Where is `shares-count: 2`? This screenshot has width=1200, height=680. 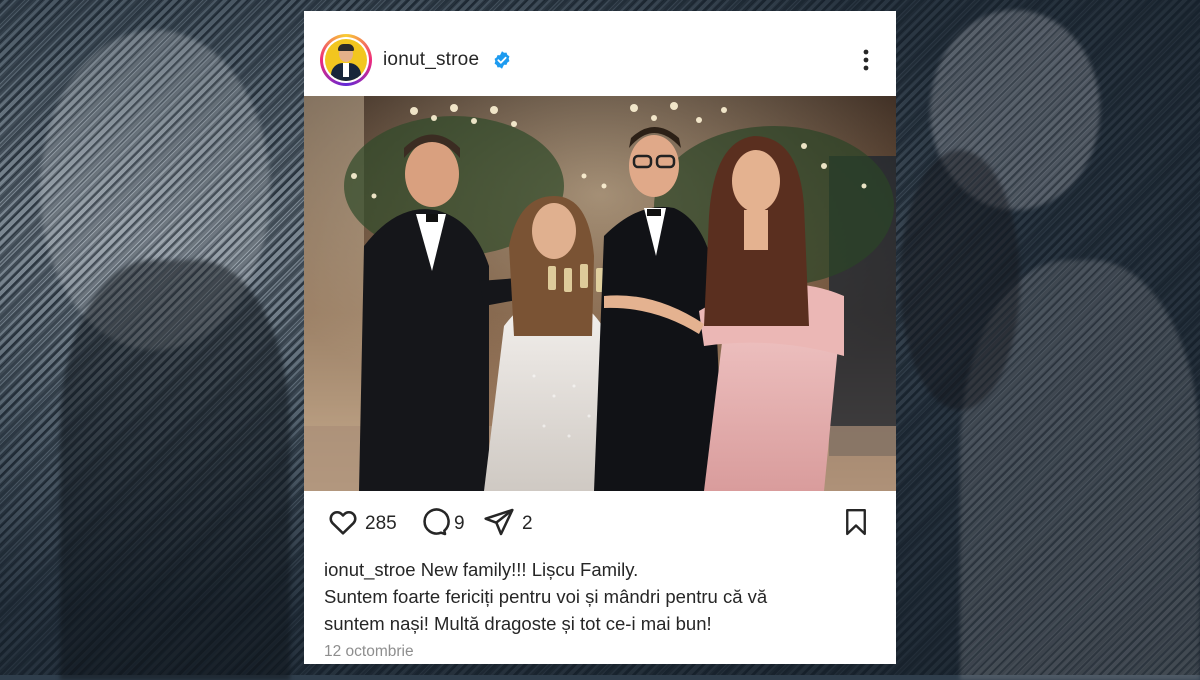
shares-count: 2 is located at coordinates (527, 523).